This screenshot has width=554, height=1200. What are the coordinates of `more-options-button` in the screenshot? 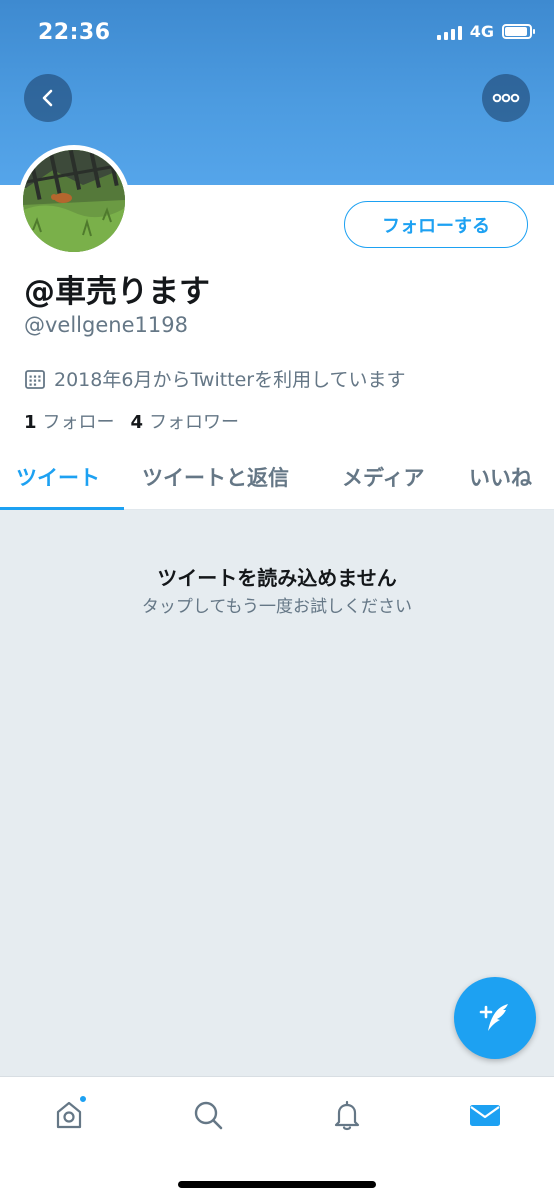 It's located at (506, 98).